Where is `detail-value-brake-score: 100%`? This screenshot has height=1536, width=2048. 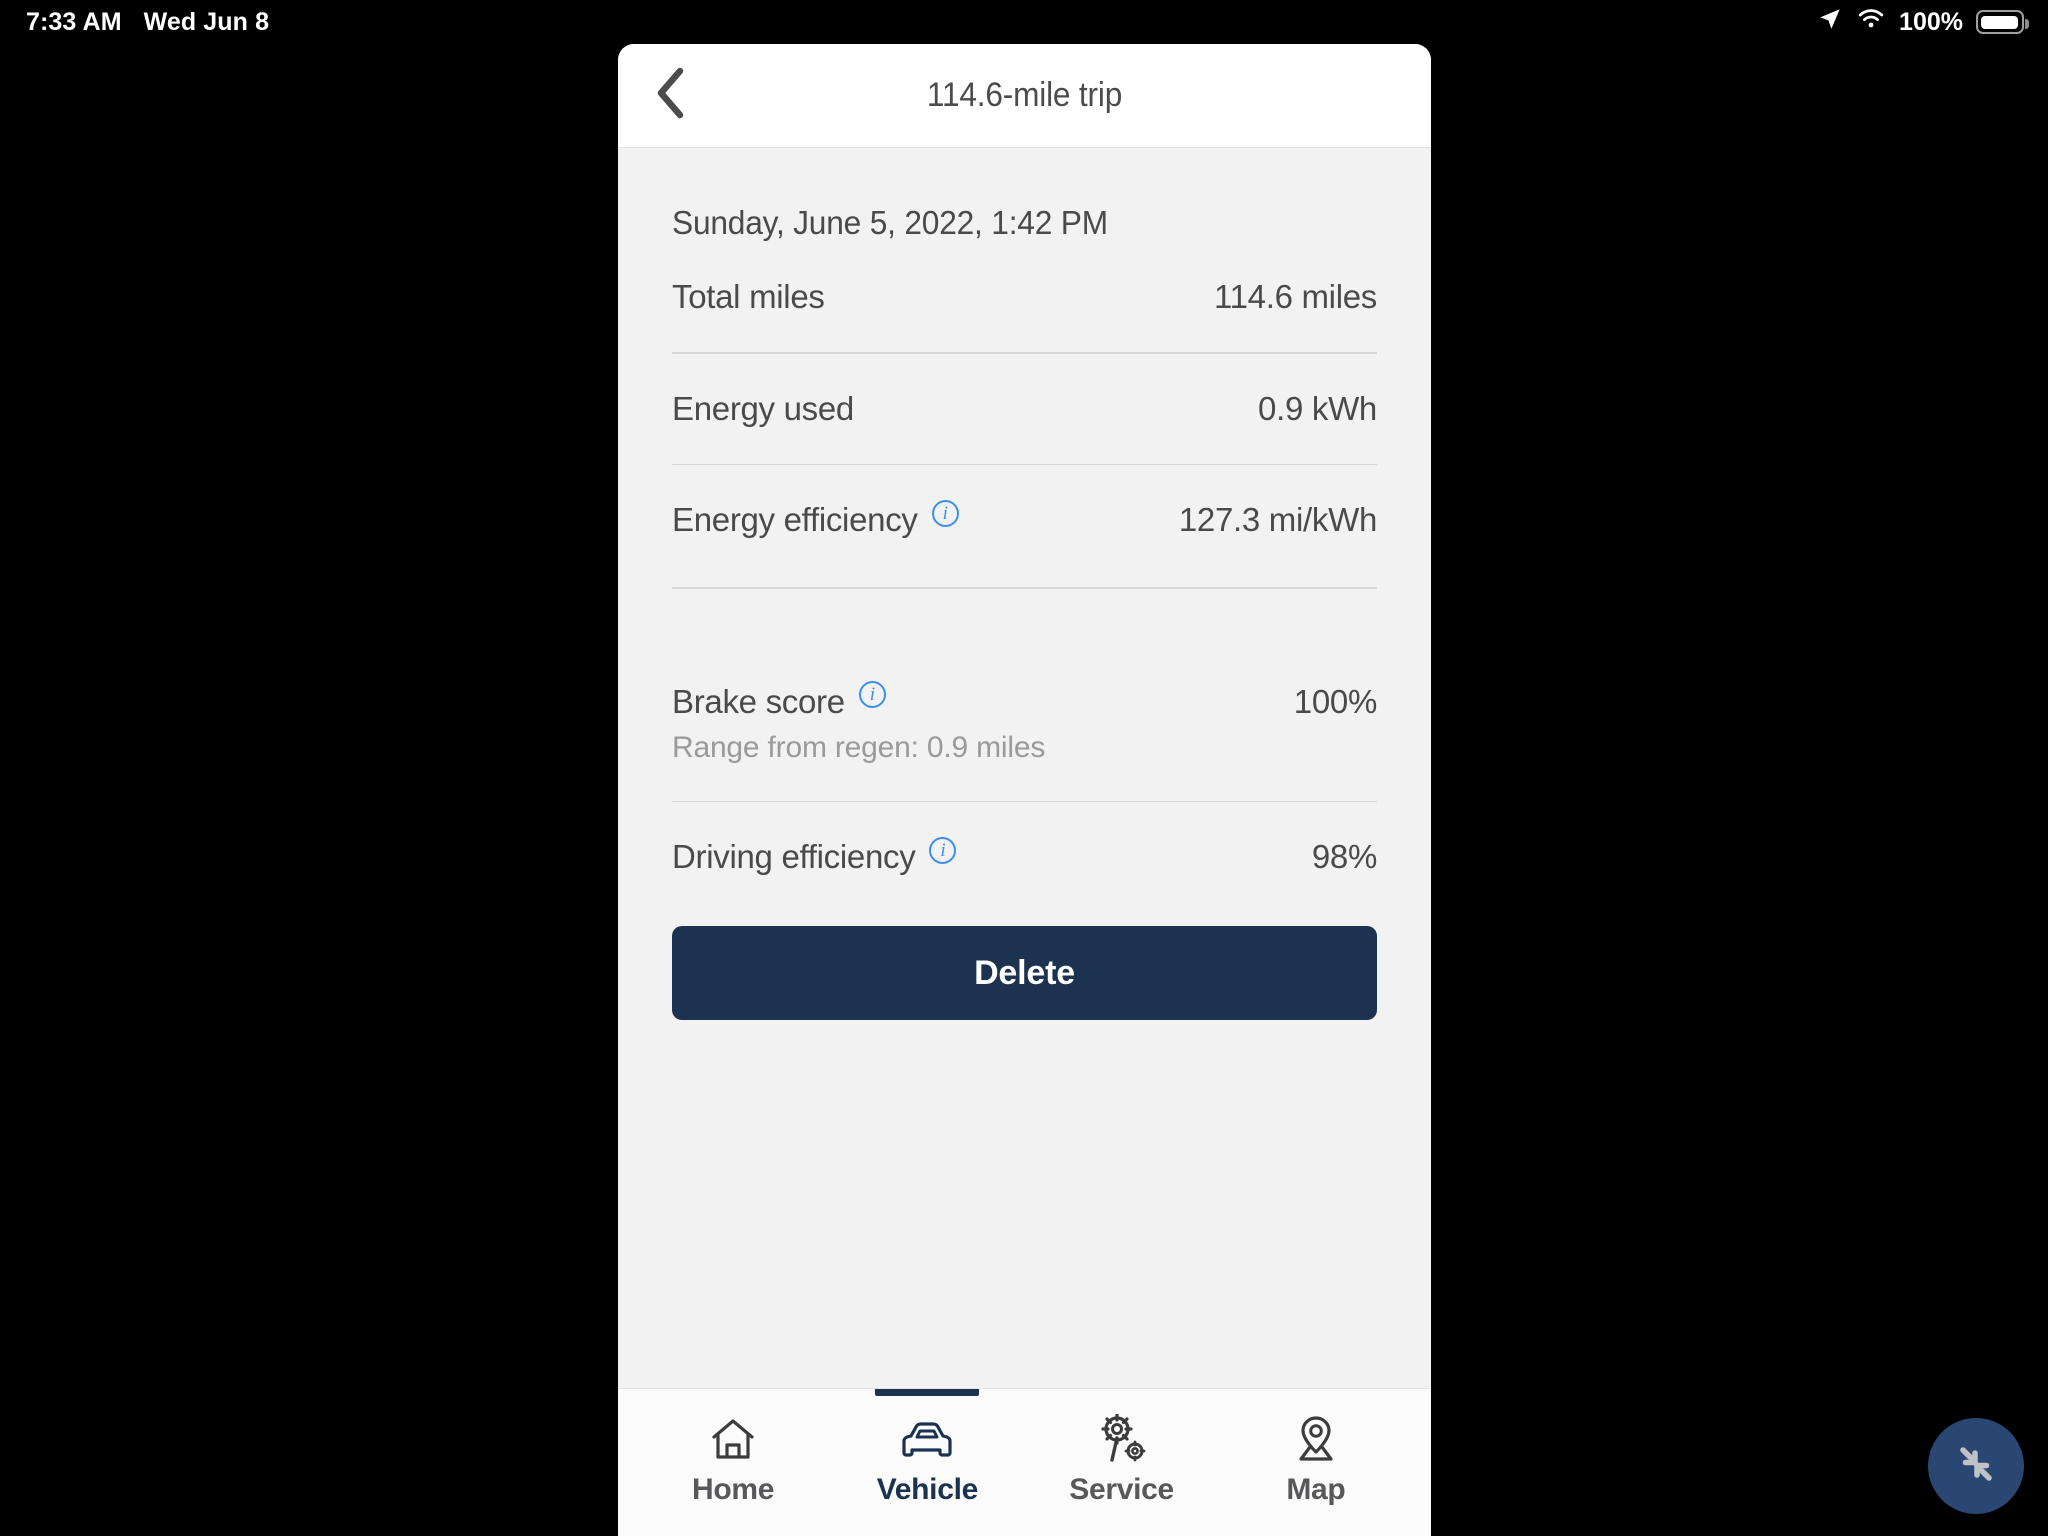 detail-value-brake-score: 100% is located at coordinates (1335, 701).